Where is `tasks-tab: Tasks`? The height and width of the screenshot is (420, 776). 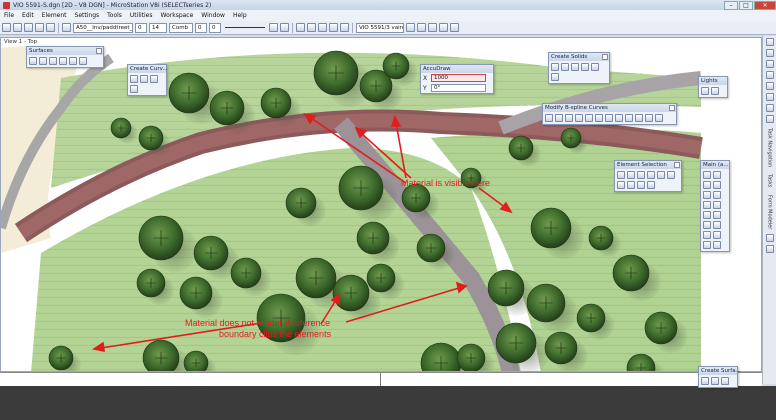
tasks-tab: Tasks is located at coordinates (770, 180).